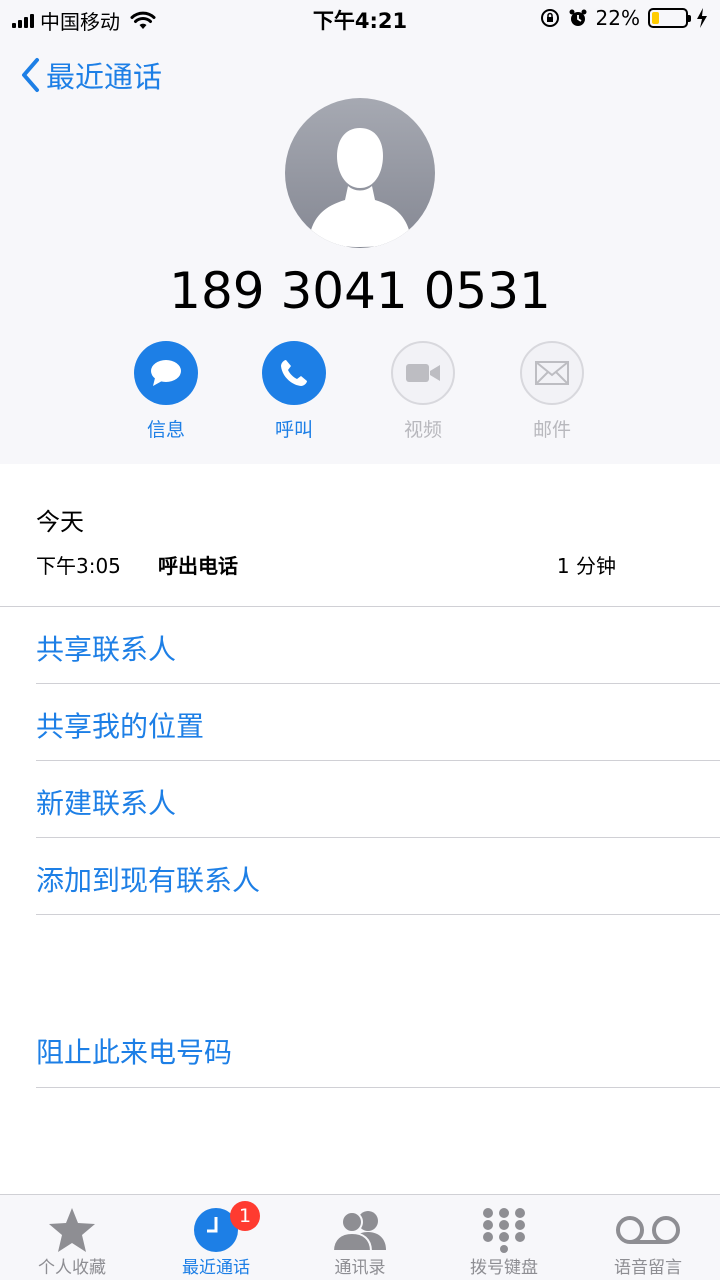 This screenshot has height=1280, width=720. I want to click on message-button, so click(166, 373).